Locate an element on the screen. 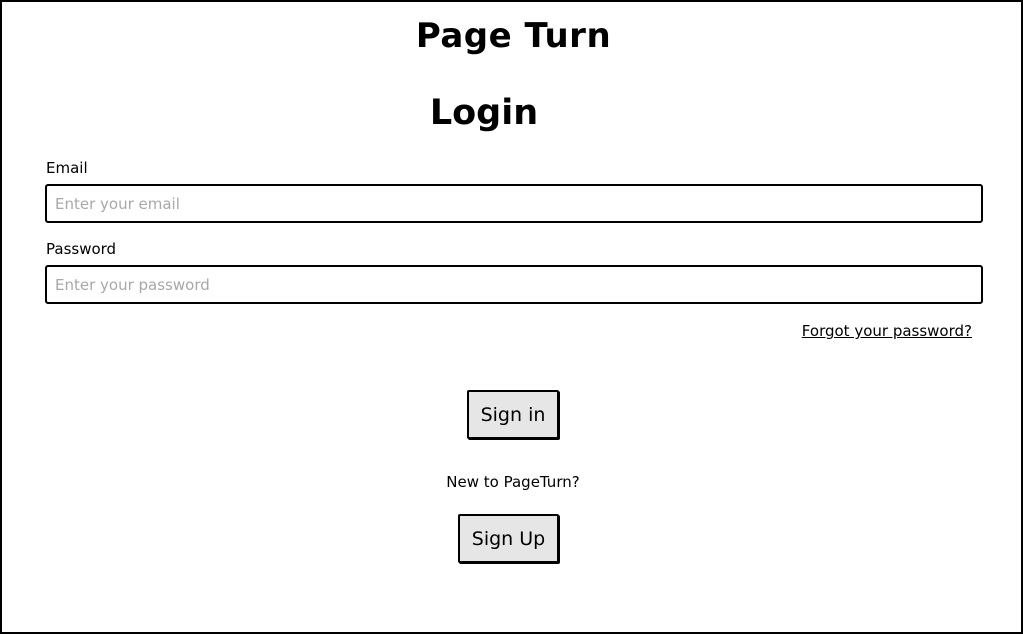  forgot-password-link: Forgot your password? is located at coordinates (877, 331).